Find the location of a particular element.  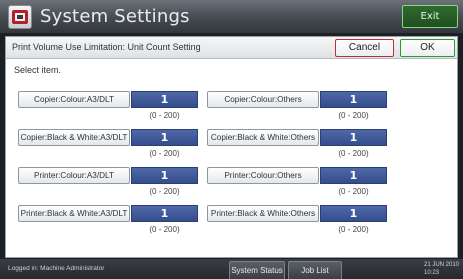

logged-in-status: Logged in: Machine Administrator is located at coordinates (56, 268).